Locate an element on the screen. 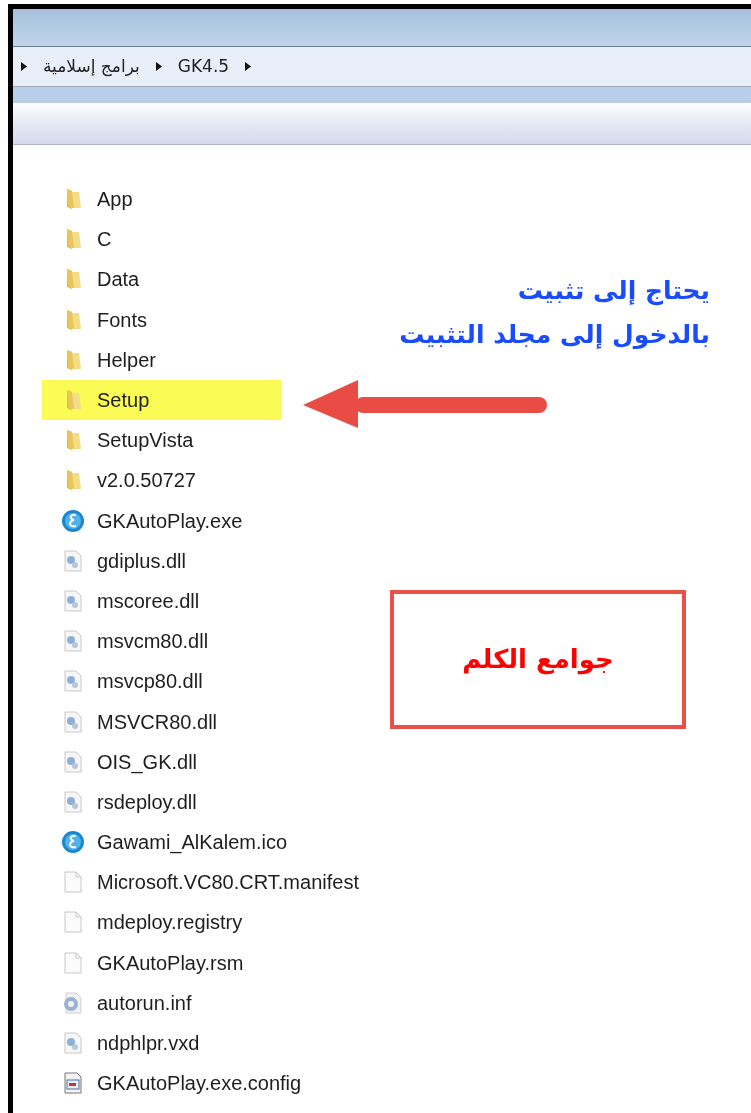 This screenshot has height=1113, width=751. breadcrumb-item: GK4.5 is located at coordinates (203, 66).